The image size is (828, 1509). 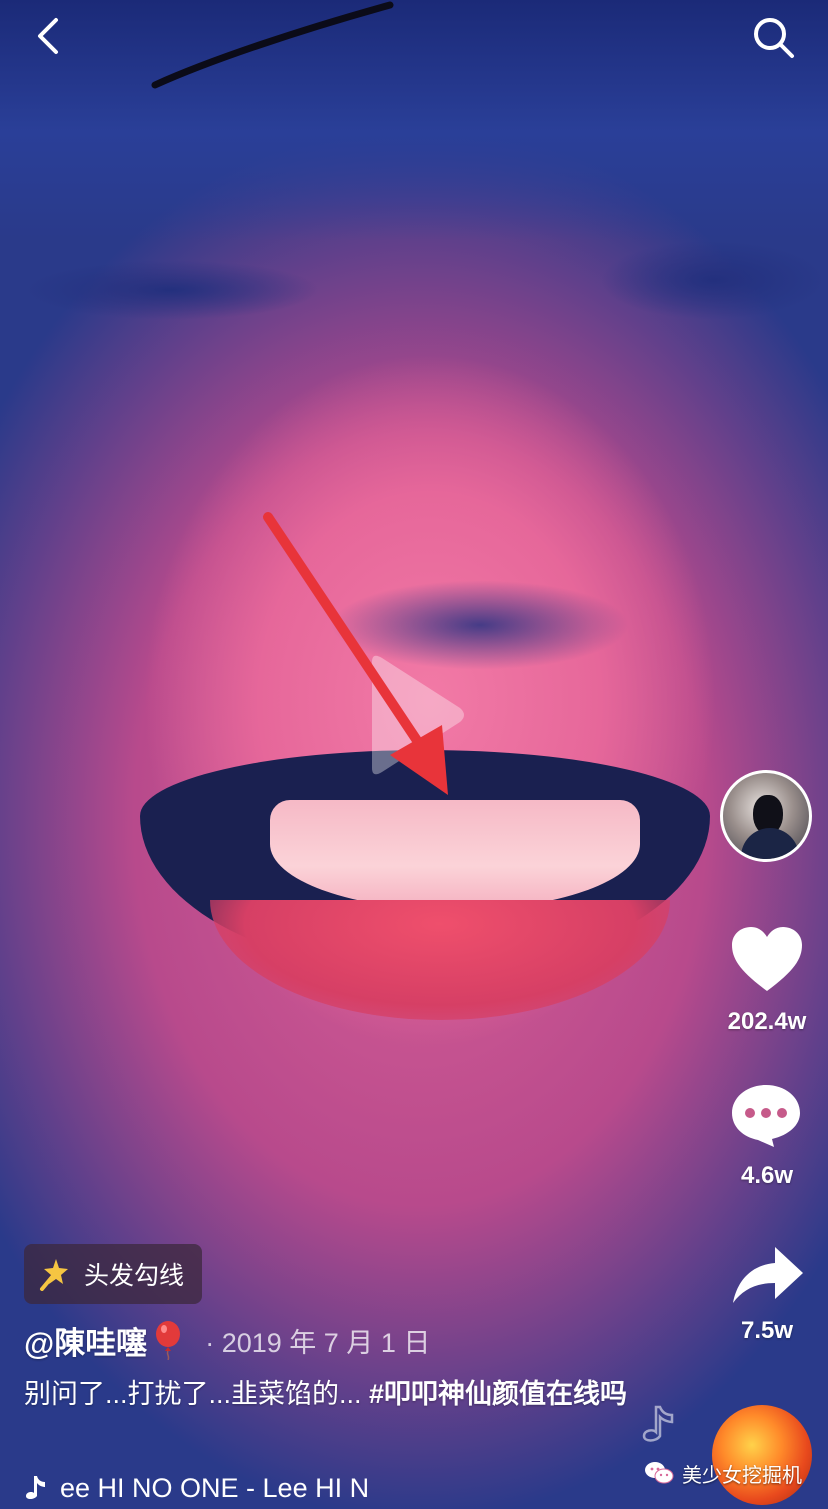 I want to click on effect-badge: 头发勾线, so click(x=113, y=1274).